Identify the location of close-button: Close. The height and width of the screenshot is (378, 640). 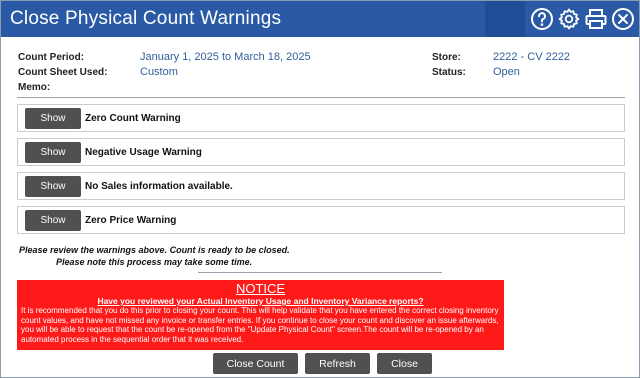
(404, 363).